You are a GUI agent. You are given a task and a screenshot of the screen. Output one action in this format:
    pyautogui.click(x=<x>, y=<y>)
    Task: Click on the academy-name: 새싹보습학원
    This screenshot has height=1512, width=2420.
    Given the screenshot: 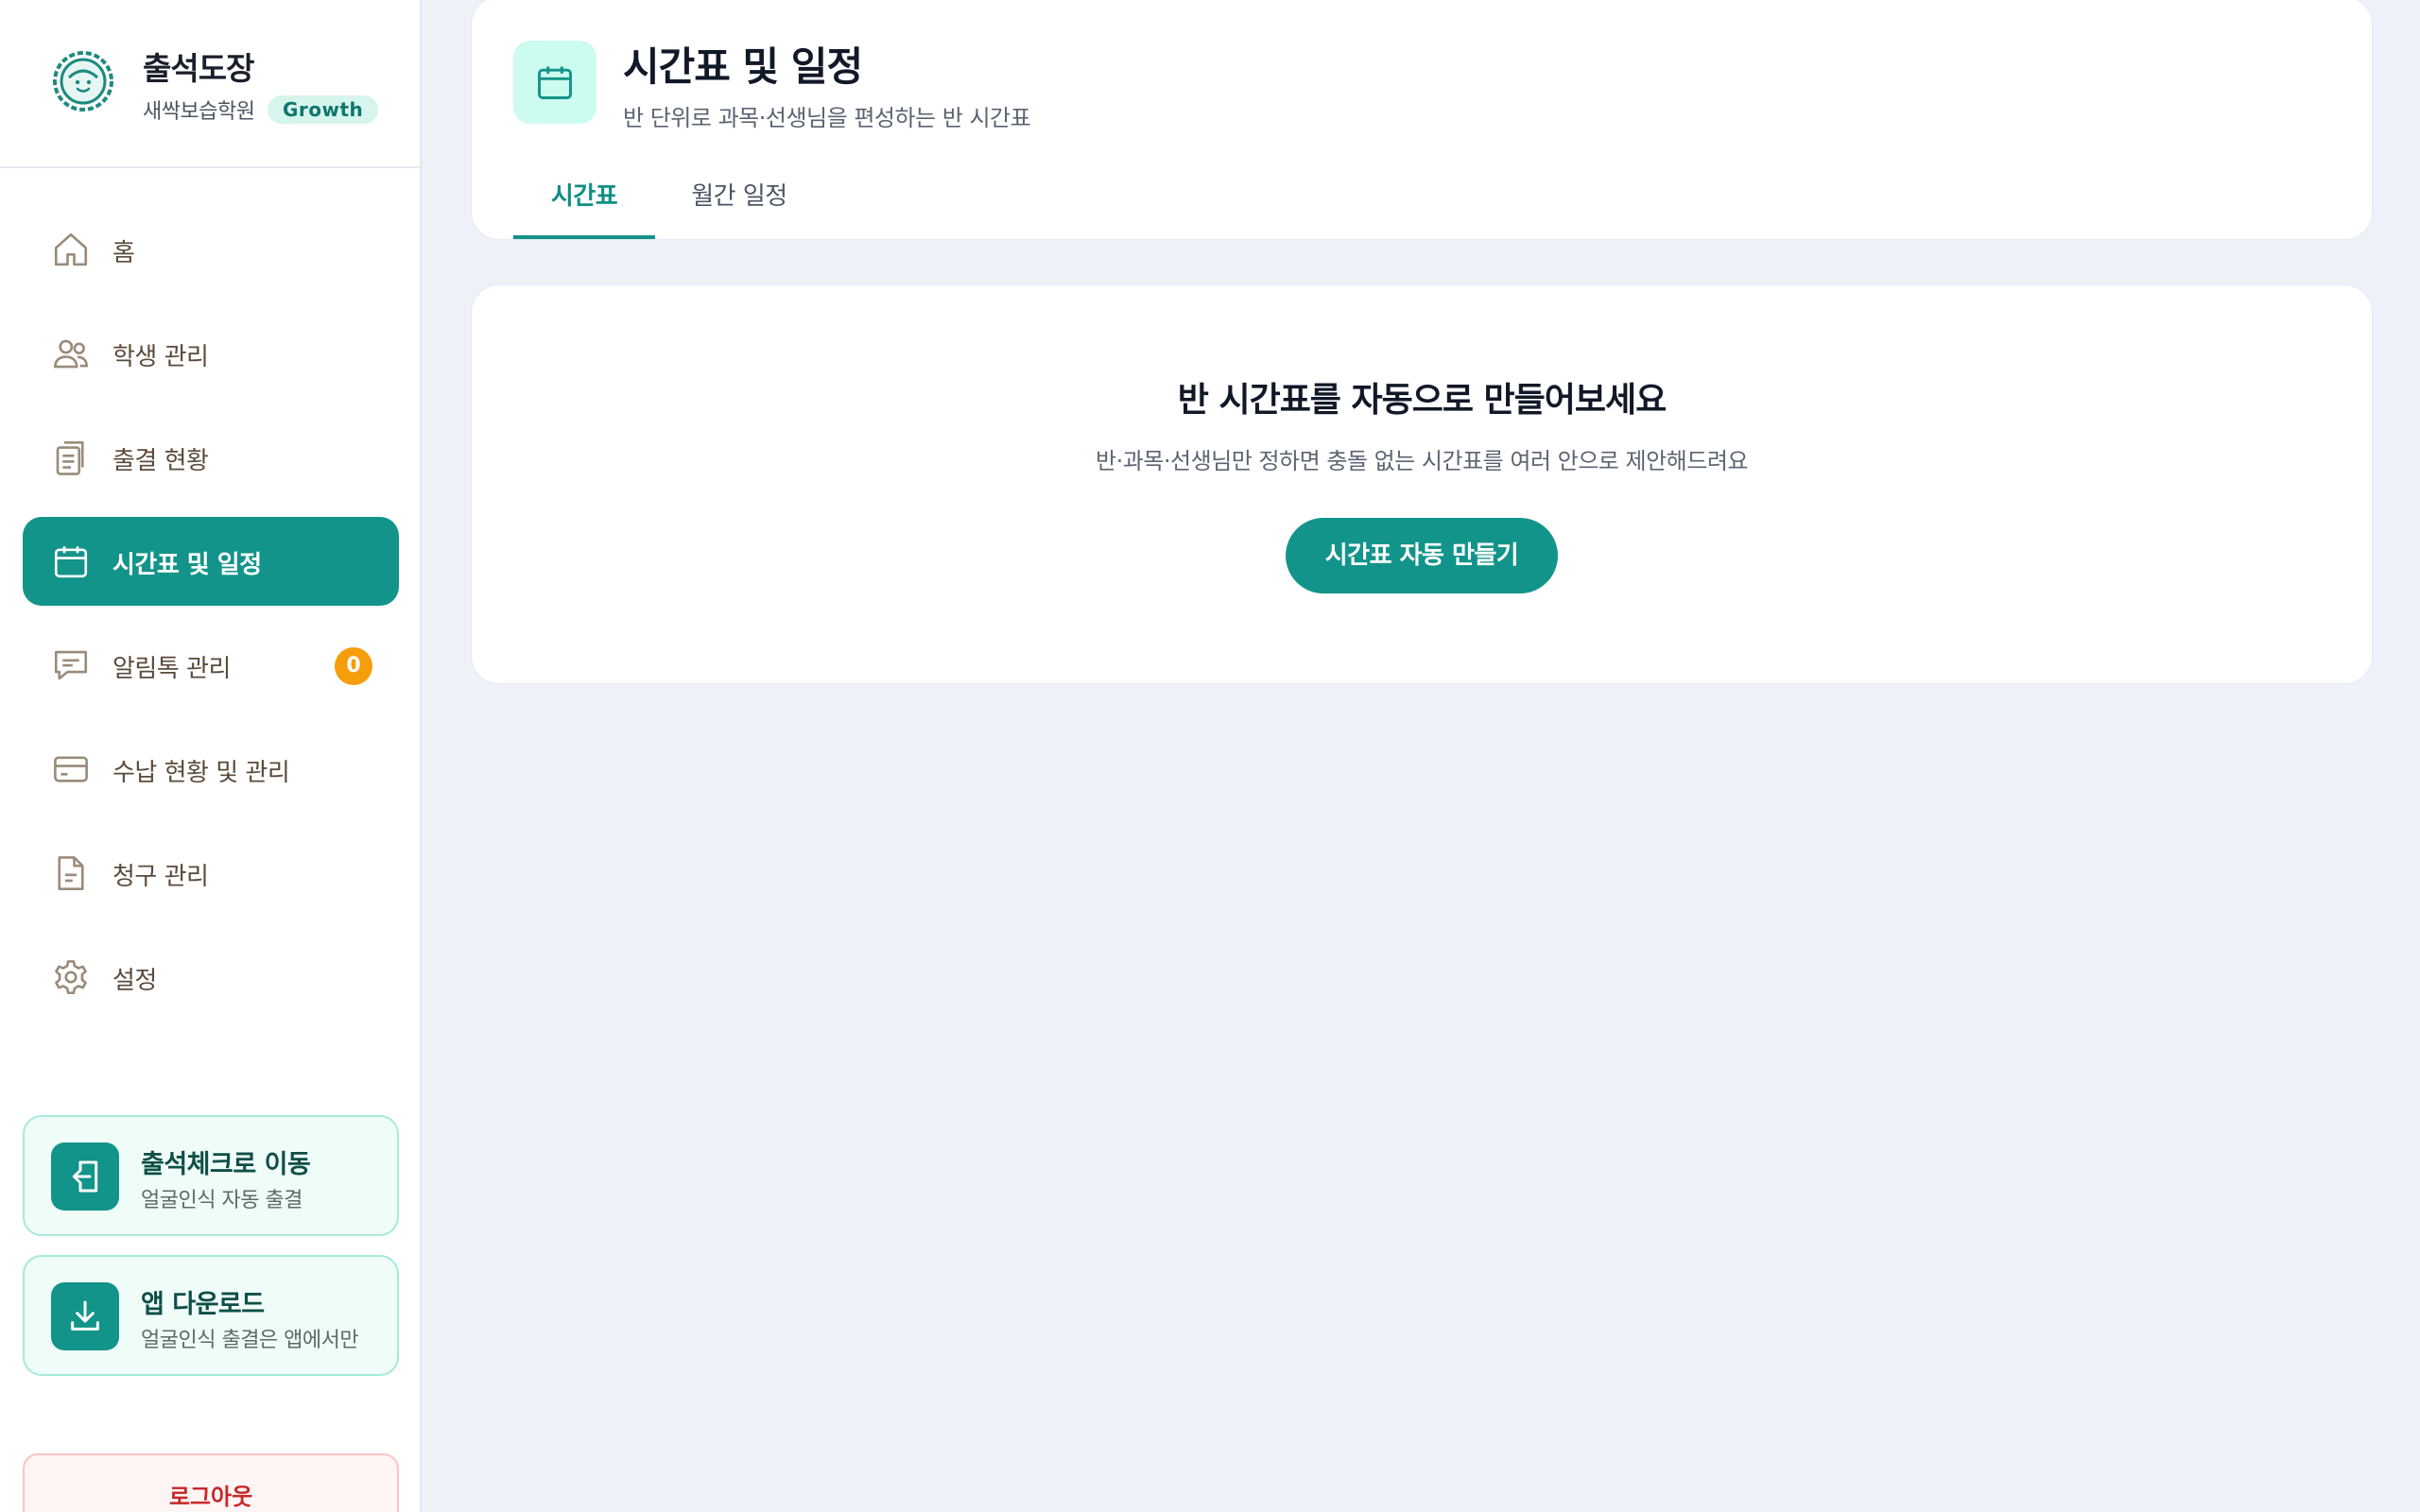 What is the action you would take?
    pyautogui.click(x=199, y=112)
    